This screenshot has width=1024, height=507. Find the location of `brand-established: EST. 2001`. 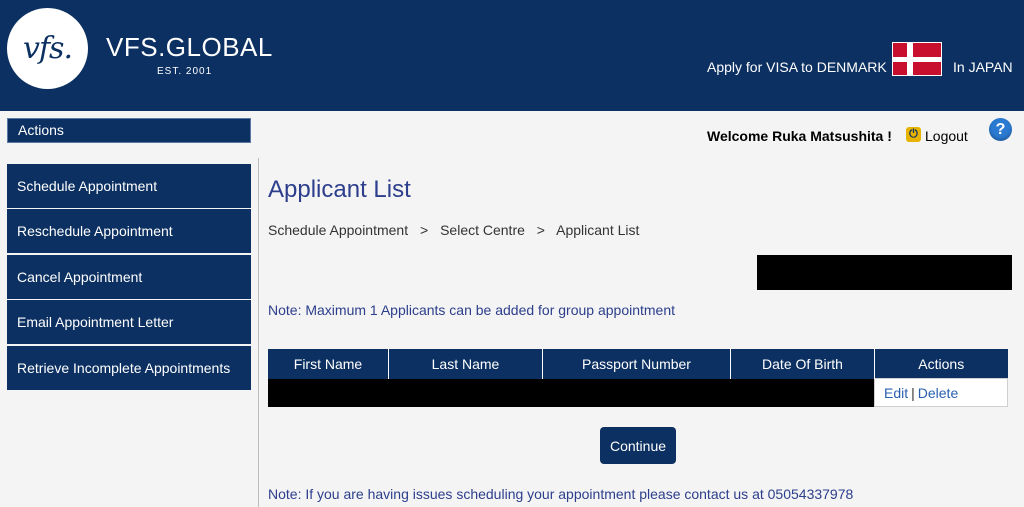

brand-established: EST. 2001 is located at coordinates (185, 71).